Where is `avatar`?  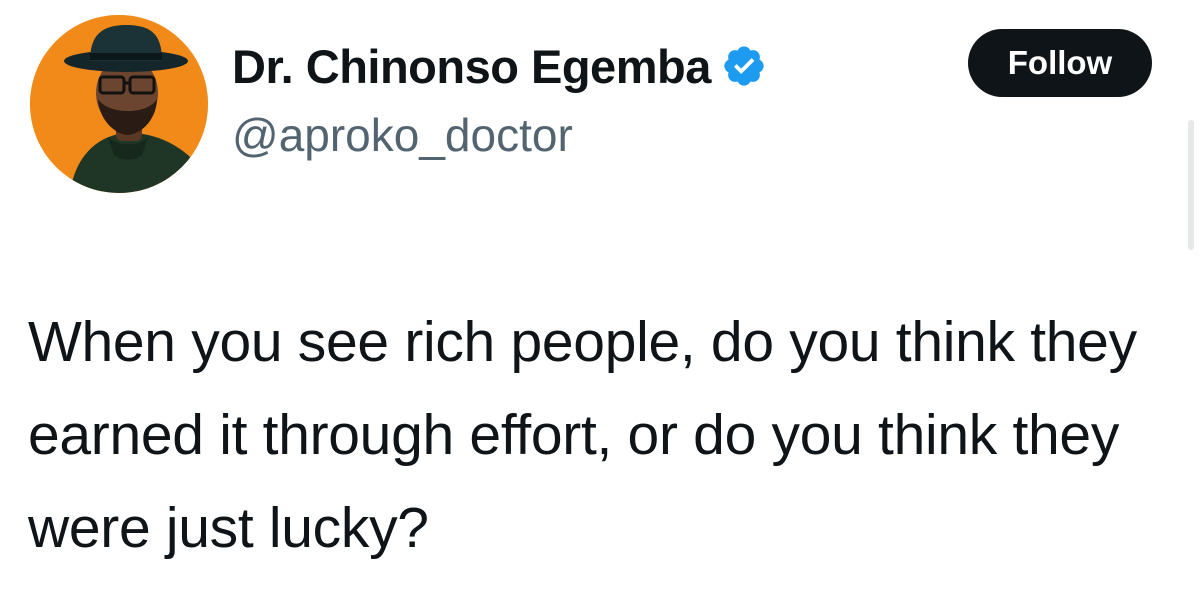
avatar is located at coordinates (119, 104).